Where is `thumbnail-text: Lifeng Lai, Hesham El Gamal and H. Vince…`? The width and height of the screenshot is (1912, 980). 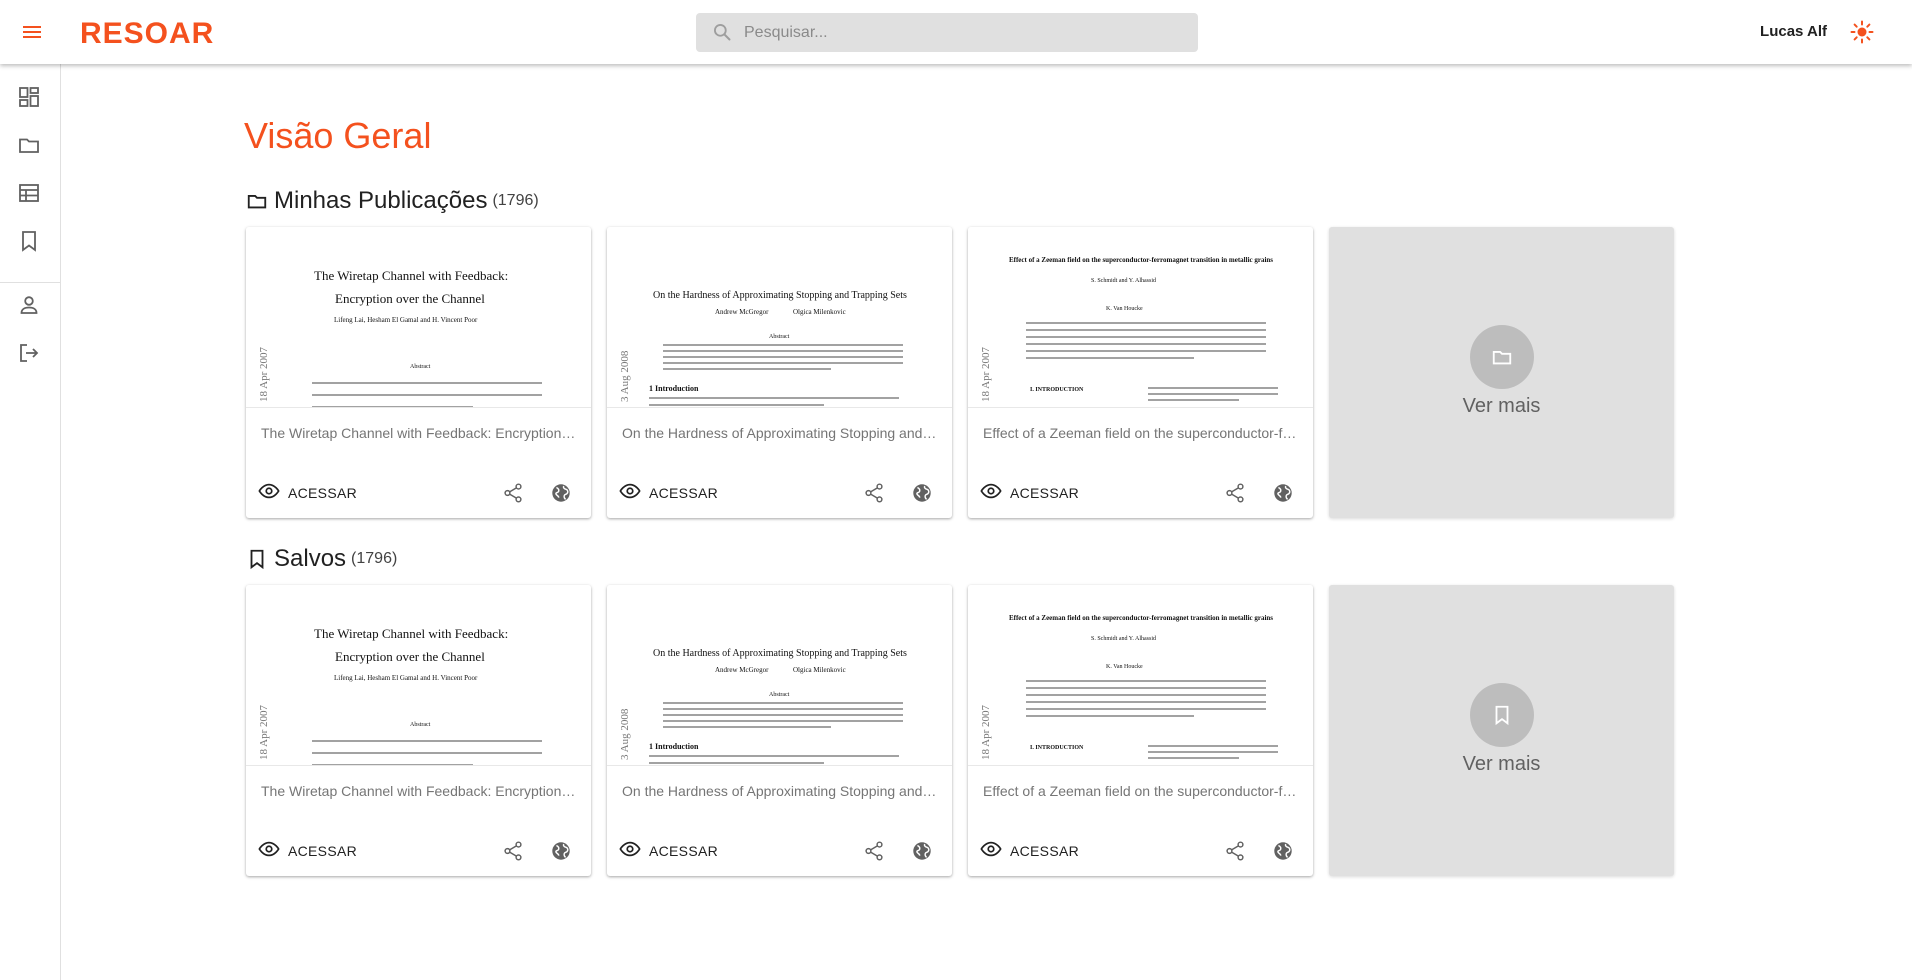
thumbnail-text: Lifeng Lai, Hesham El Gamal and H. Vince… is located at coordinates (406, 320).